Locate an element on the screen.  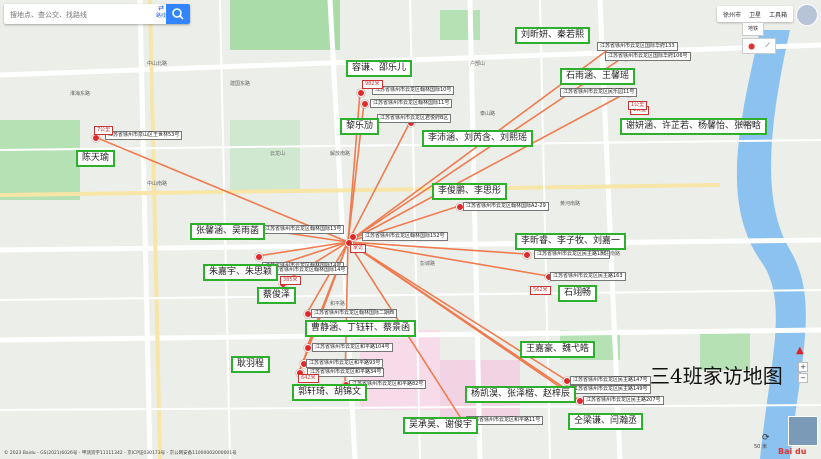
street-view-thumbnail is located at coordinates (803, 431).